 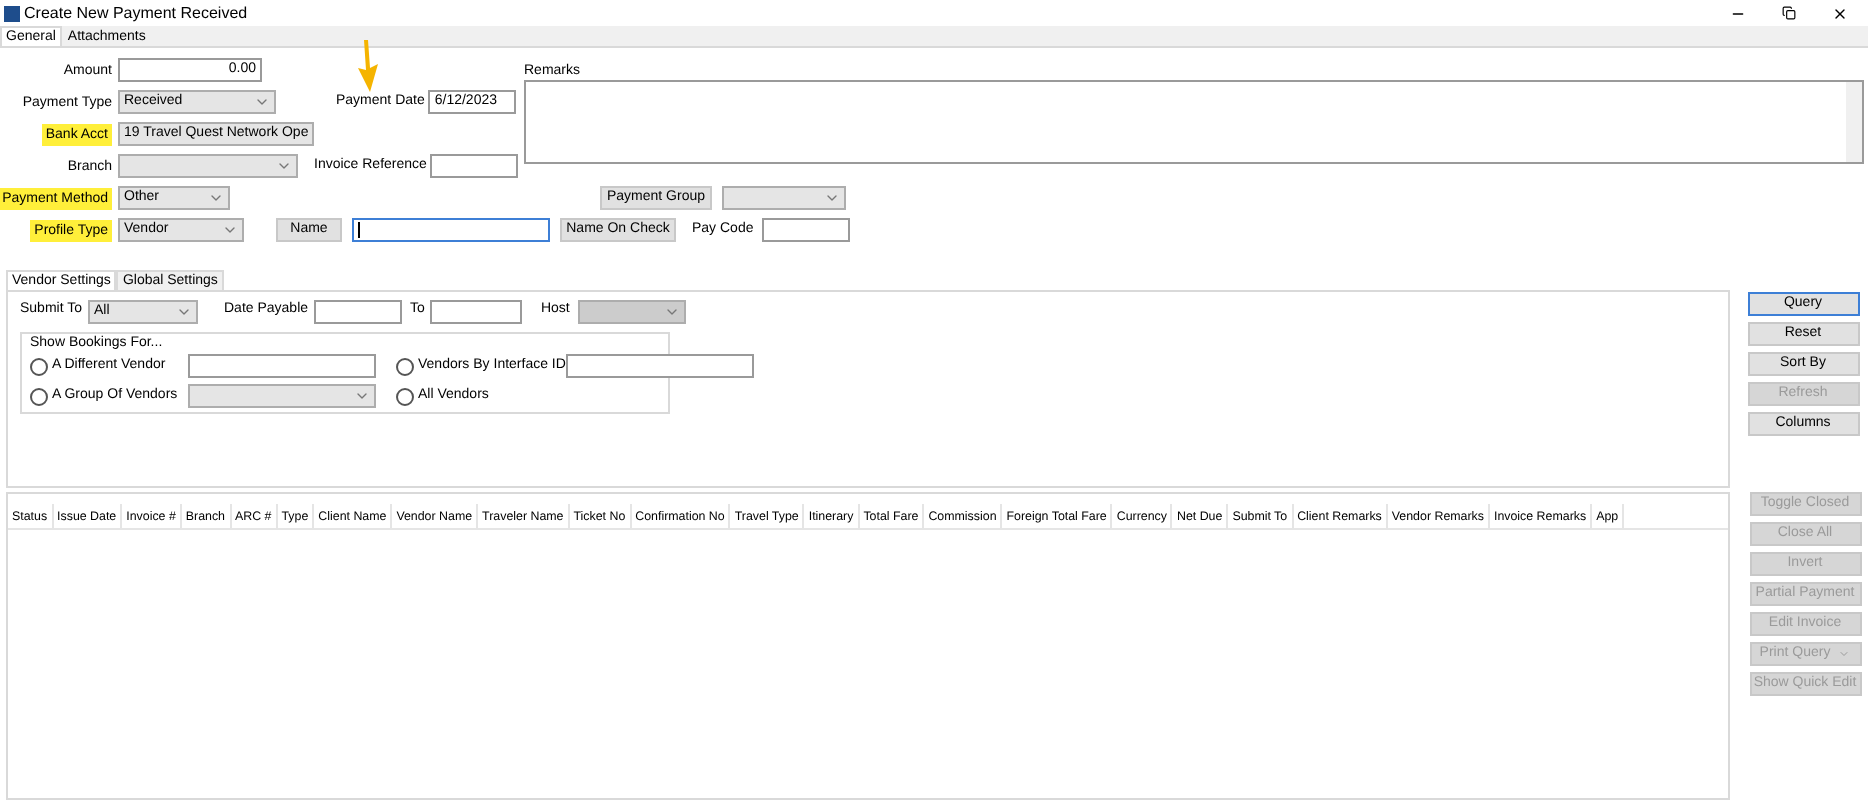 What do you see at coordinates (1840, 13) in the screenshot?
I see `close-icon` at bounding box center [1840, 13].